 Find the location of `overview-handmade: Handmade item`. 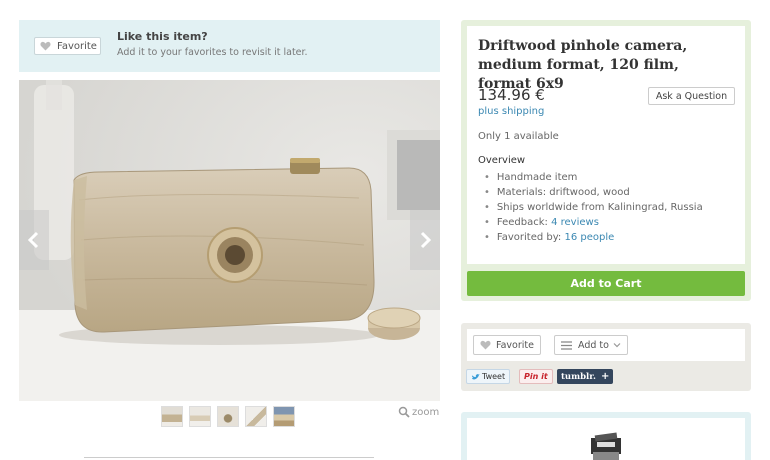

overview-handmade: Handmade item is located at coordinates (537, 177).